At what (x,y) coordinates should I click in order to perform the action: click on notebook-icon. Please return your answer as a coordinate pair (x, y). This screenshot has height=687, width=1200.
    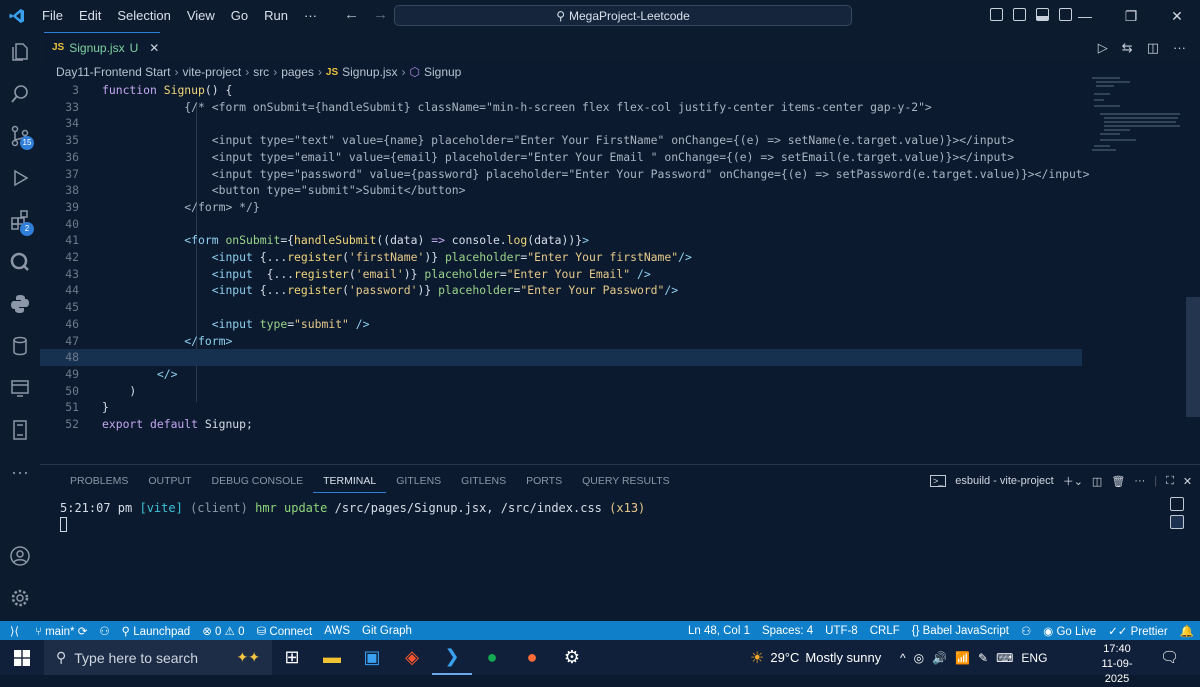
    Looking at the image, I should click on (20, 430).